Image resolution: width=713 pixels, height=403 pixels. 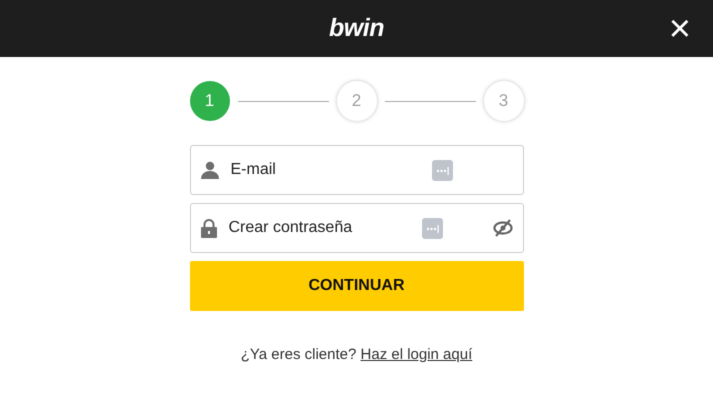 I want to click on step-indicator: 3, so click(x=504, y=101).